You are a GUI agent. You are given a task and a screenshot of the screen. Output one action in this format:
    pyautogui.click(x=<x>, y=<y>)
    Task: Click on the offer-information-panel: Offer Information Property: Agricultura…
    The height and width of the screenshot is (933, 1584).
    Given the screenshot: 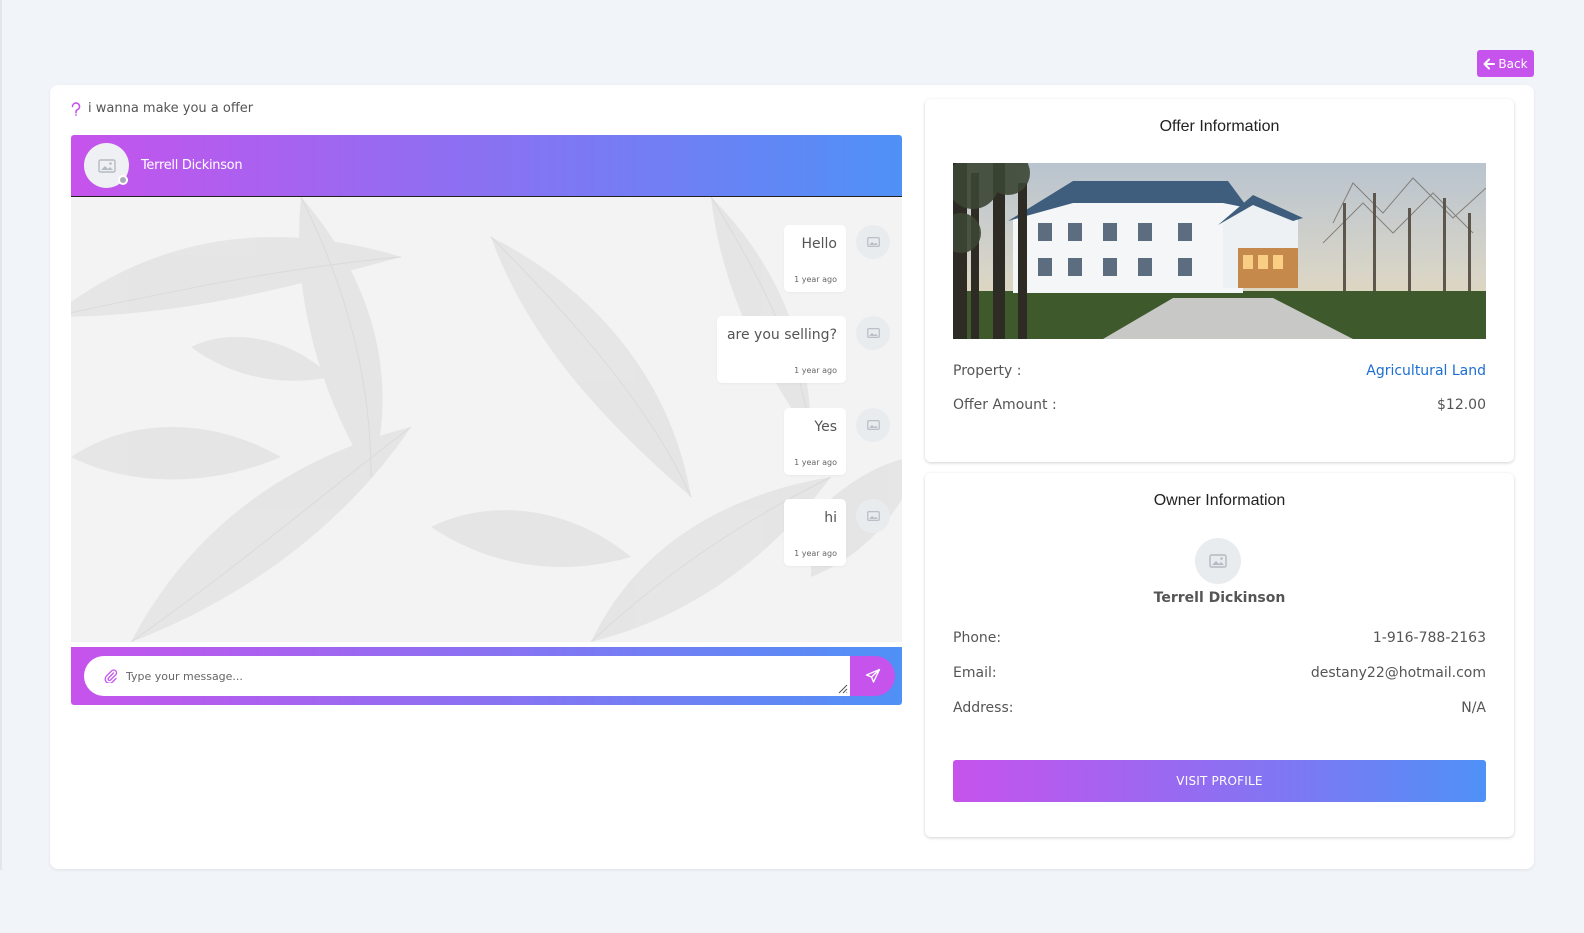 What is the action you would take?
    pyautogui.click(x=1219, y=280)
    